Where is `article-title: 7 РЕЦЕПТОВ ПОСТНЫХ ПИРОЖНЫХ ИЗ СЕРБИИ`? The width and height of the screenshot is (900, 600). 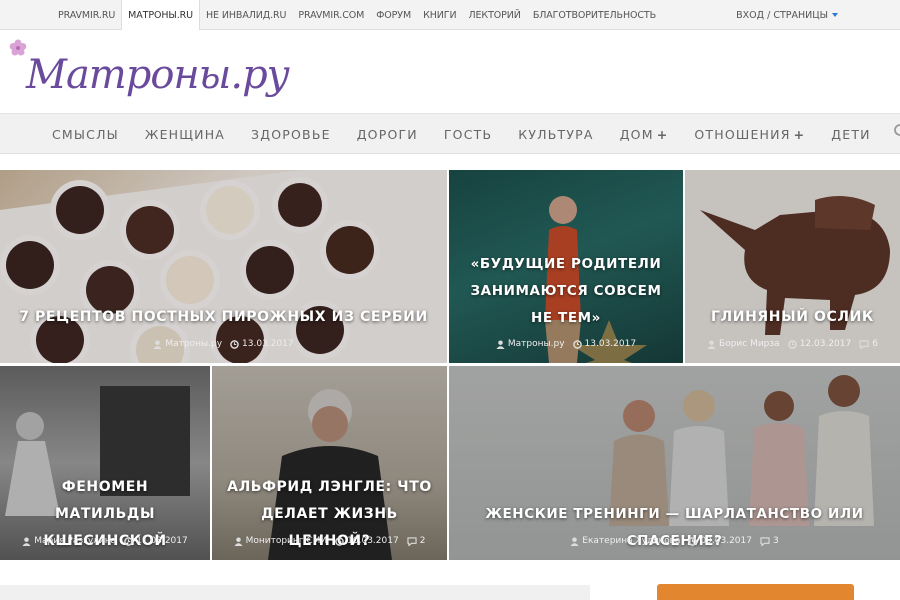
article-title: 7 РЕЦЕПТОВ ПОСТНЫХ ПИРОЖНЫХ ИЗ СЕРБИИ is located at coordinates (223, 317).